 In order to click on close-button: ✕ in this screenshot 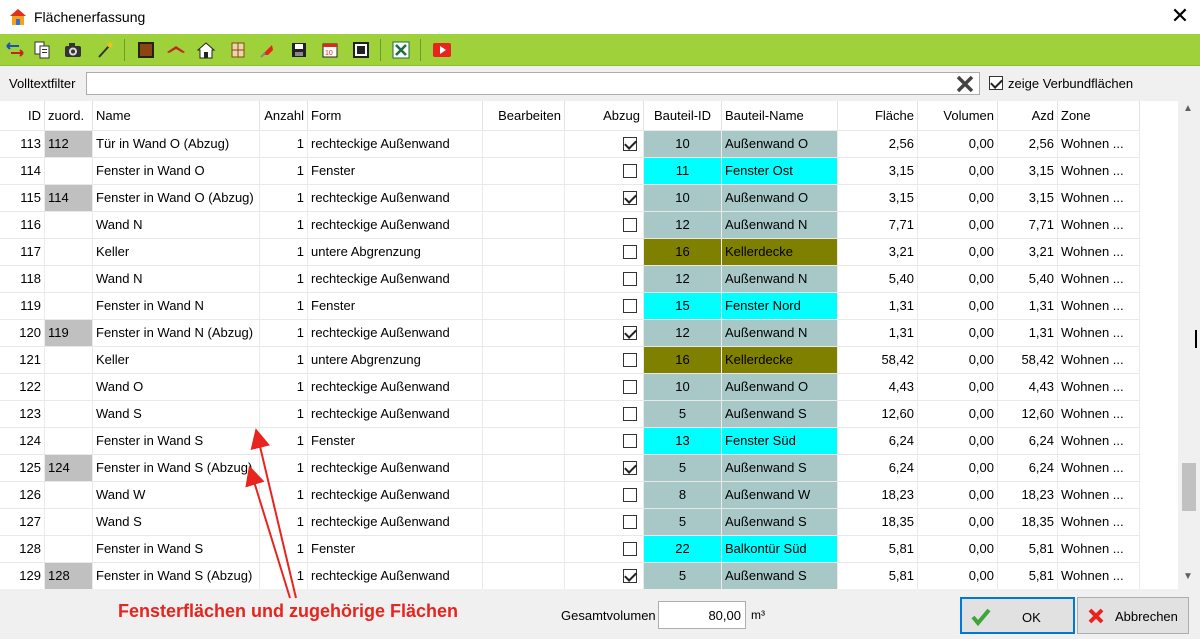, I will do `click(1180, 17)`.